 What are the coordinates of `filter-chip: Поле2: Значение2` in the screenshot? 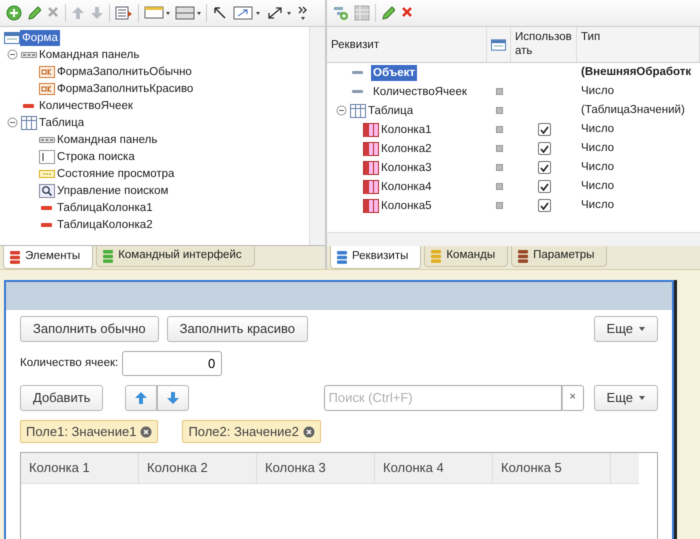 It's located at (251, 431).